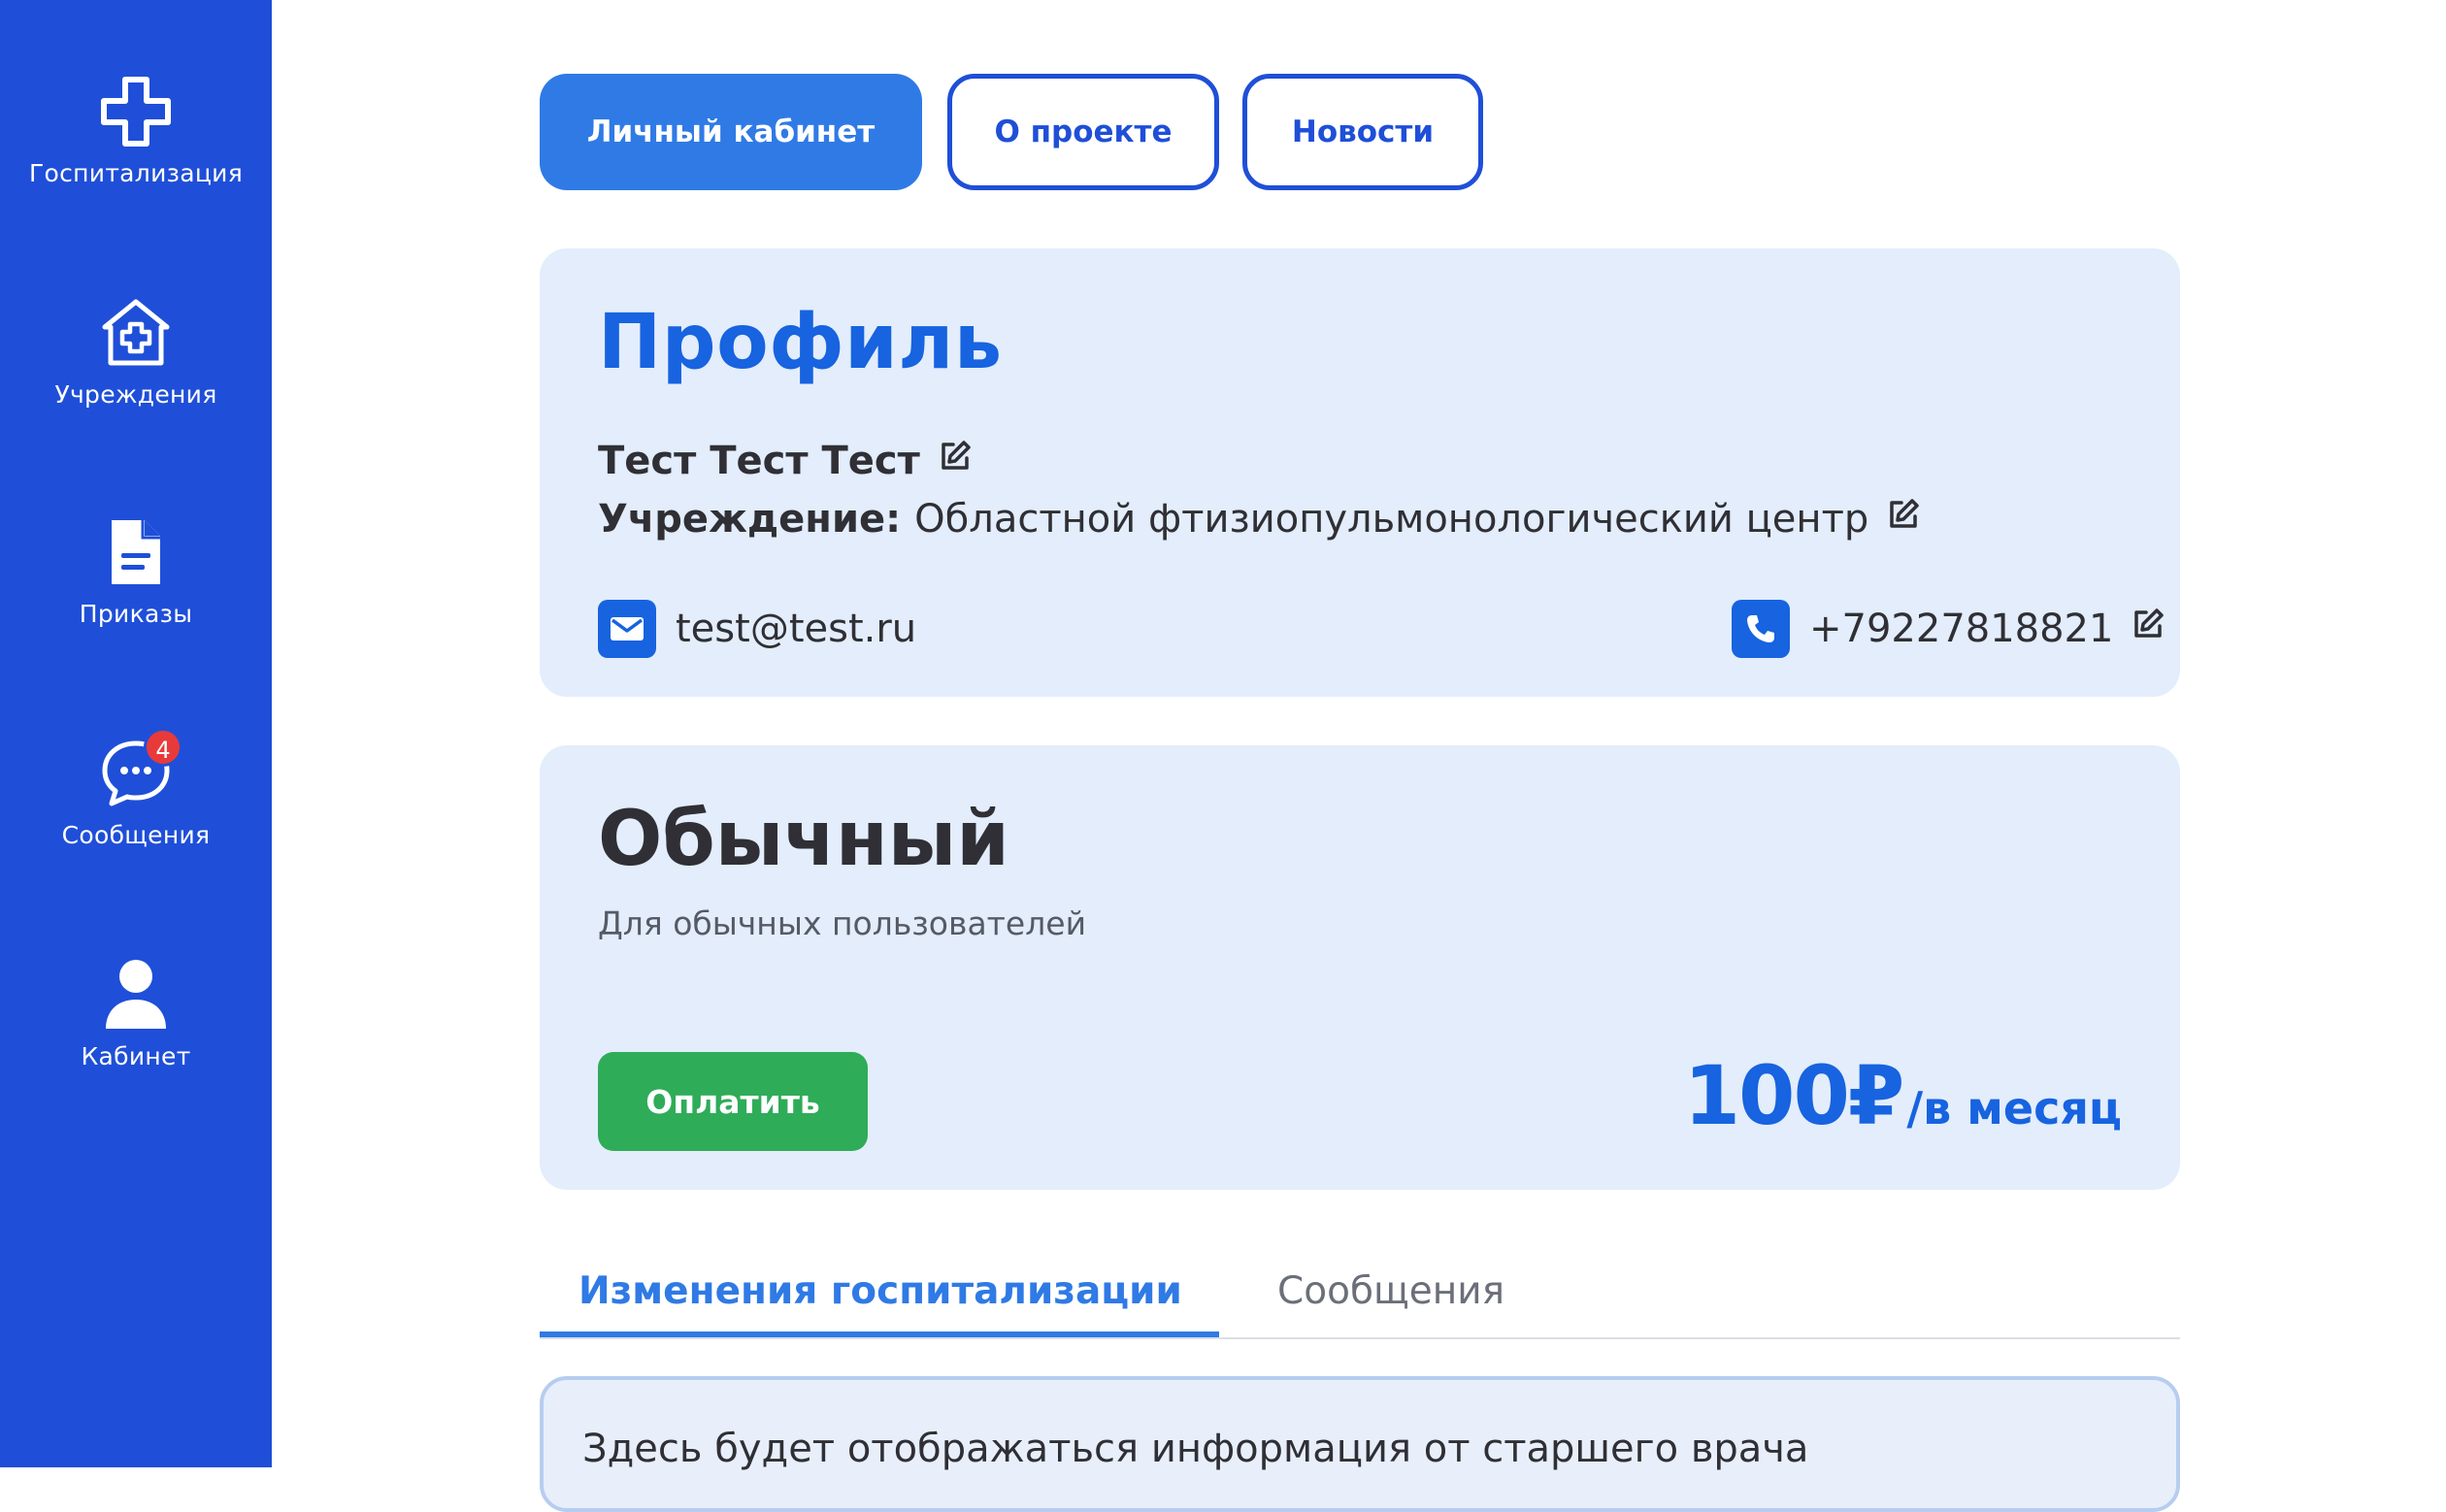  Describe the element at coordinates (1961, 629) in the screenshot. I see `phone-value: +79227818821` at that location.